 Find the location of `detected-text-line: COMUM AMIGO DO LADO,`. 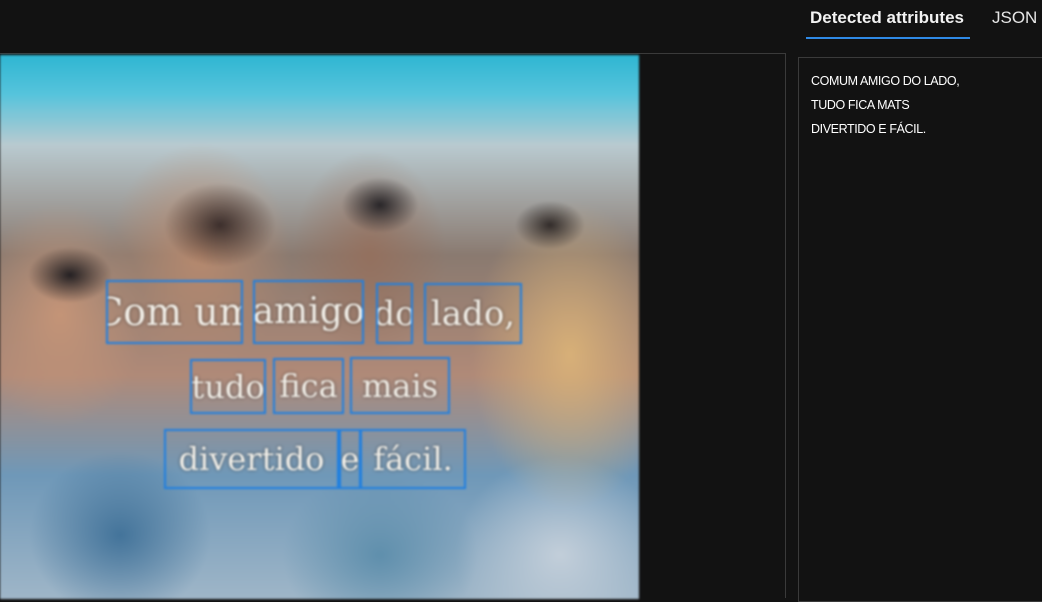

detected-text-line: COMUM AMIGO DO LADO, is located at coordinates (885, 81).